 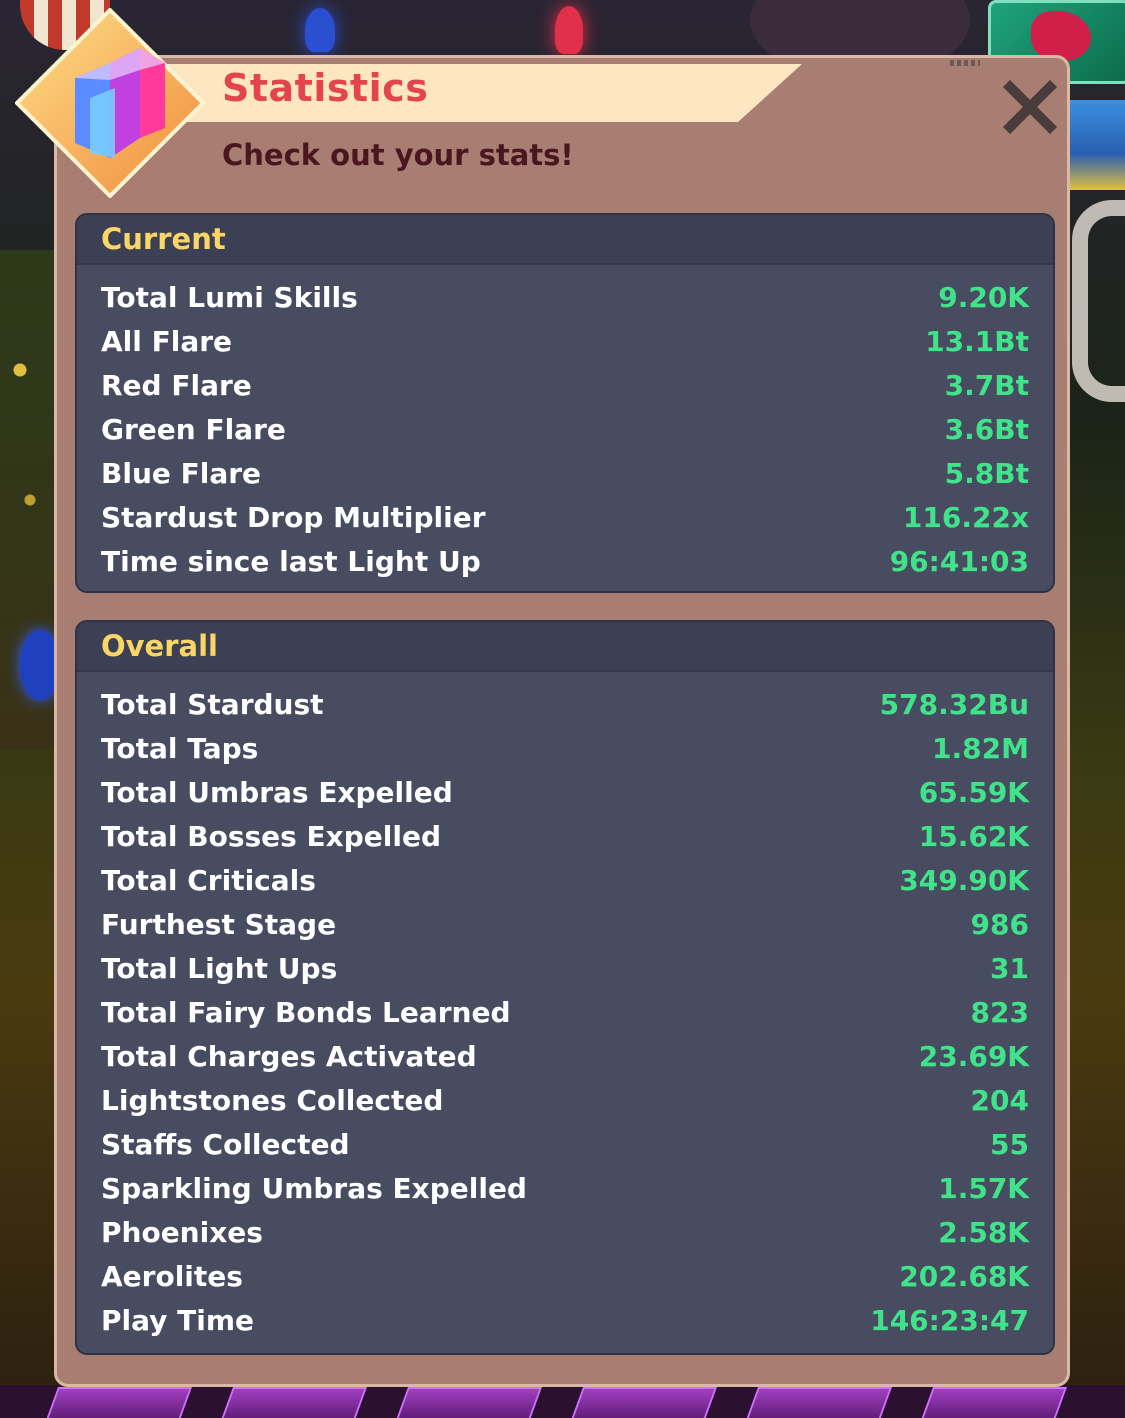 I want to click on bottom-menu-bar, so click(x=562, y=1401).